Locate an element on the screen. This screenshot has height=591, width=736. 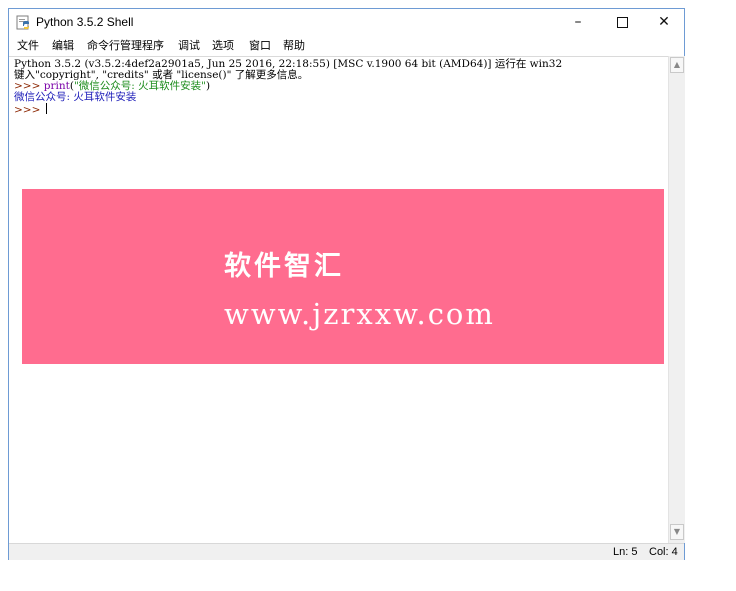
close-button: ✕ is located at coordinates (664, 22).